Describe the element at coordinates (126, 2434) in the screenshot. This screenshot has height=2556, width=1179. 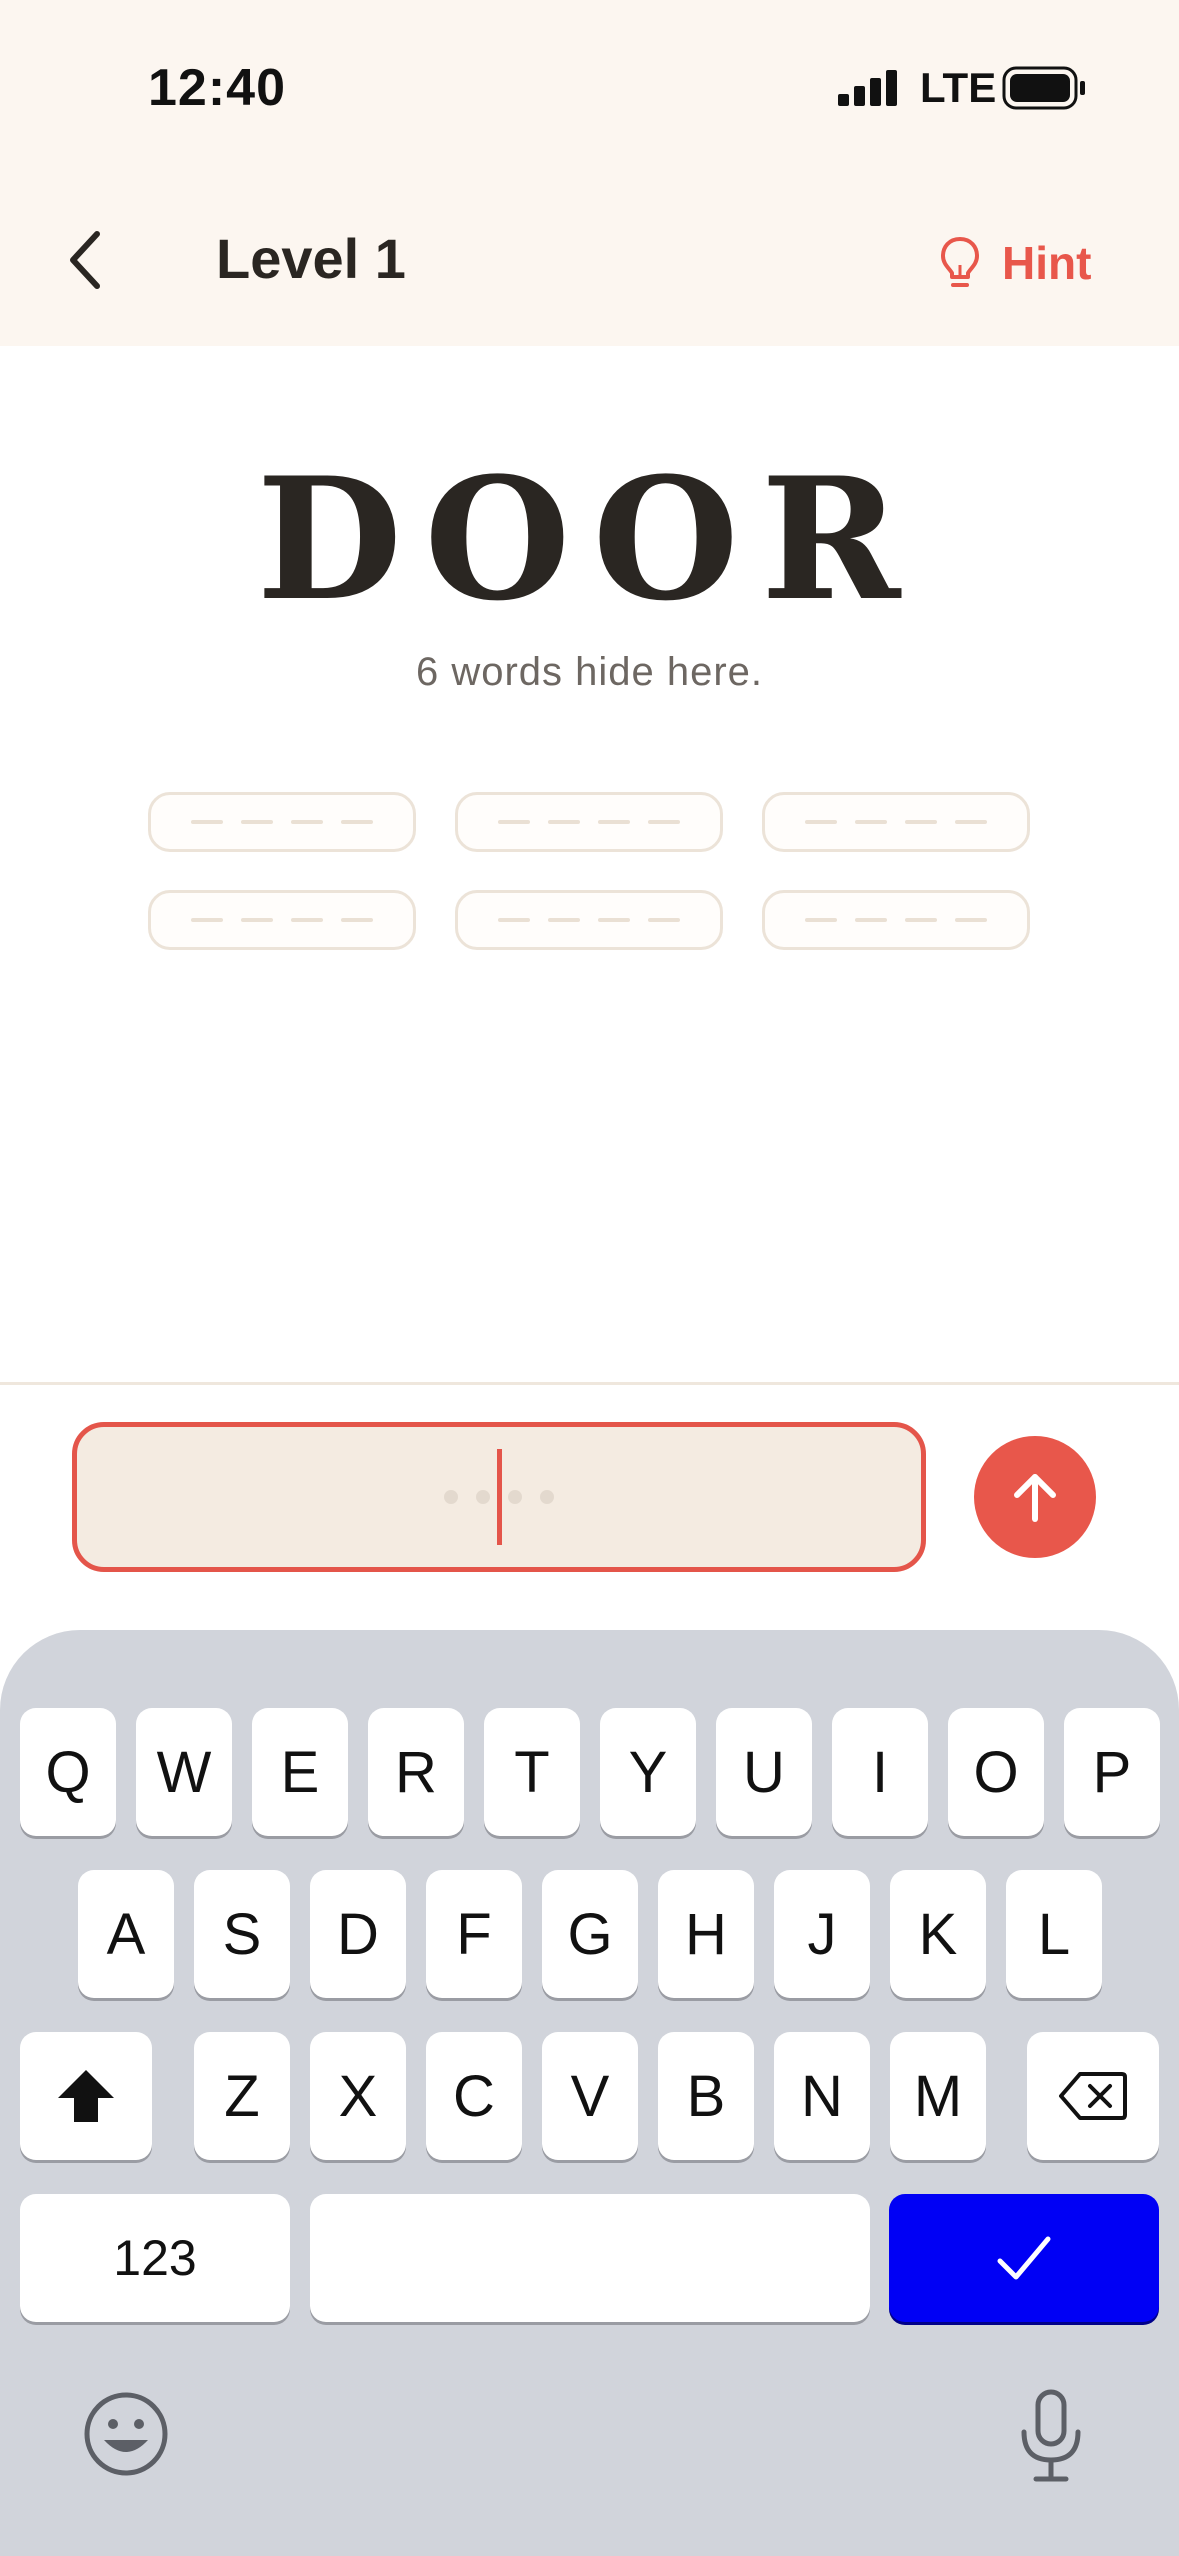
I see `emoji-icon` at that location.